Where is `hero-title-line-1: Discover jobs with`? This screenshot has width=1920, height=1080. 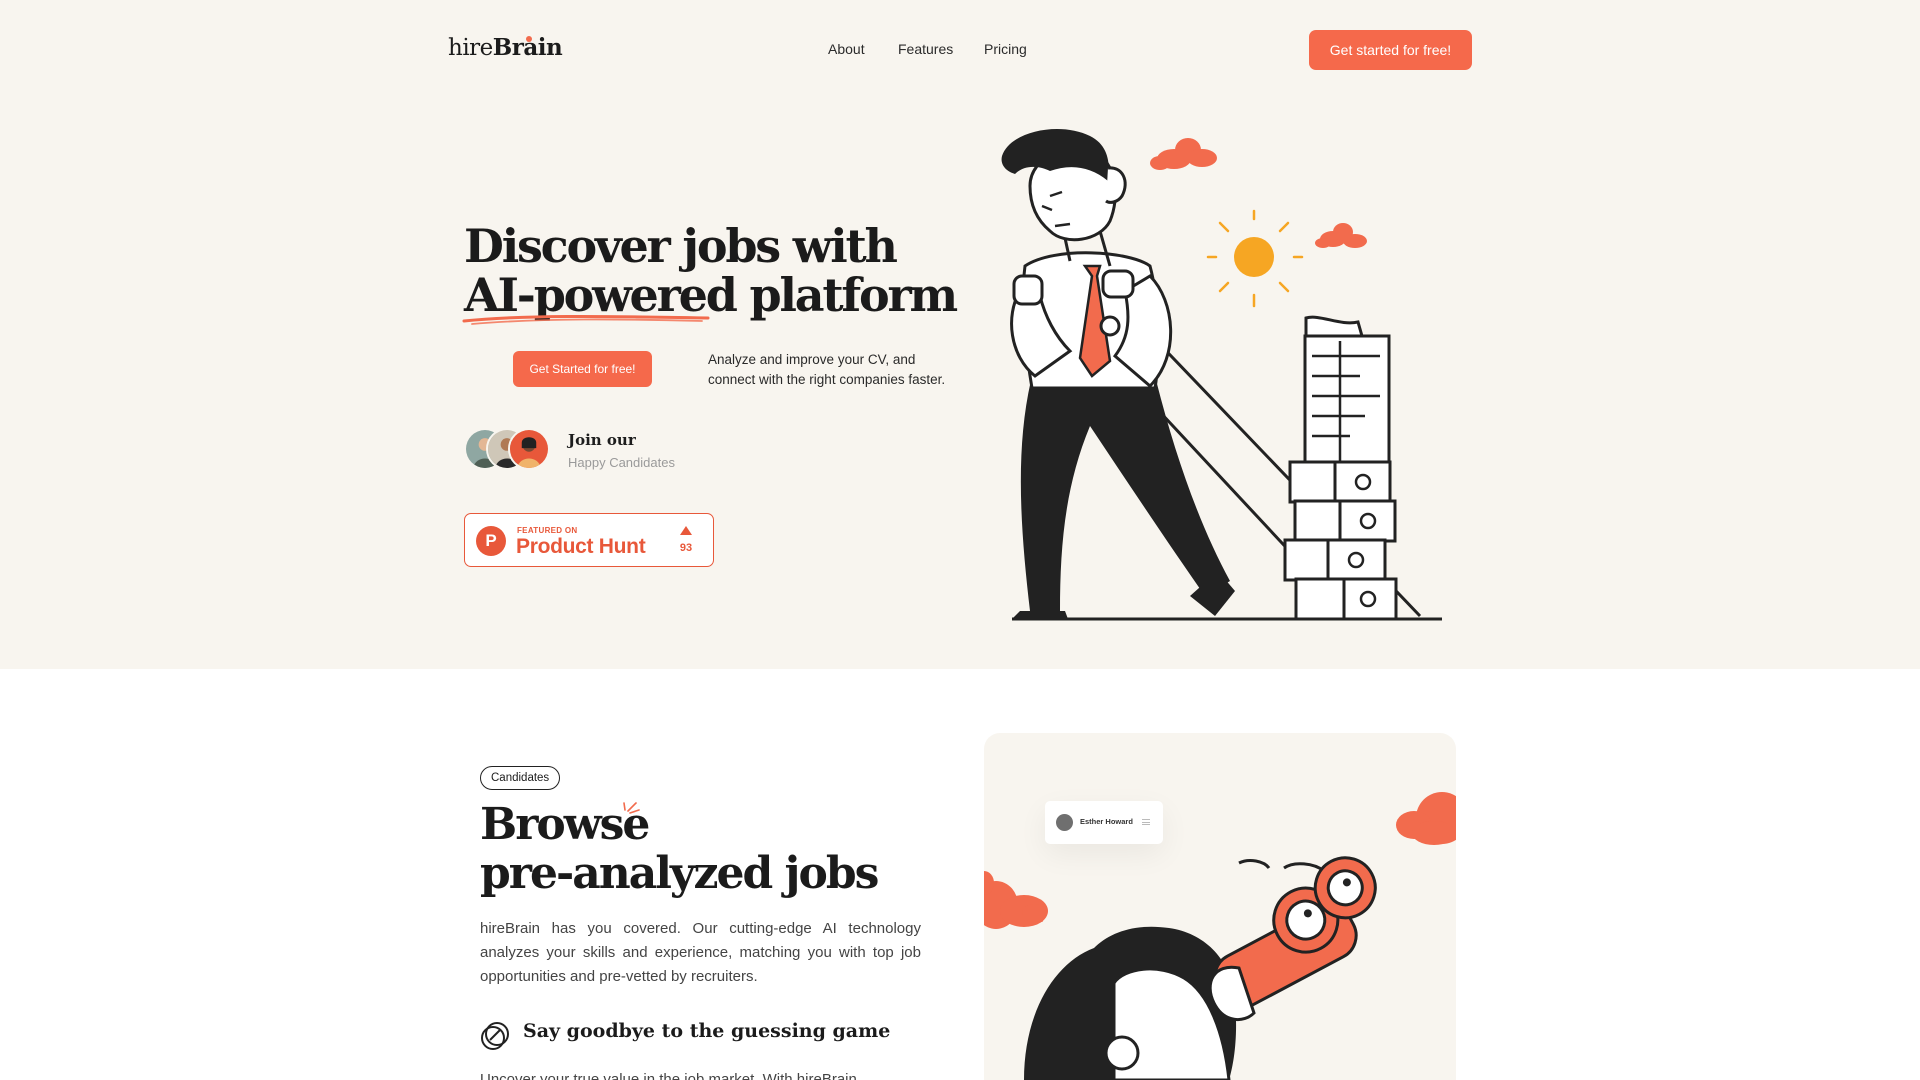 hero-title-line-1: Discover jobs with is located at coordinates (681, 246).